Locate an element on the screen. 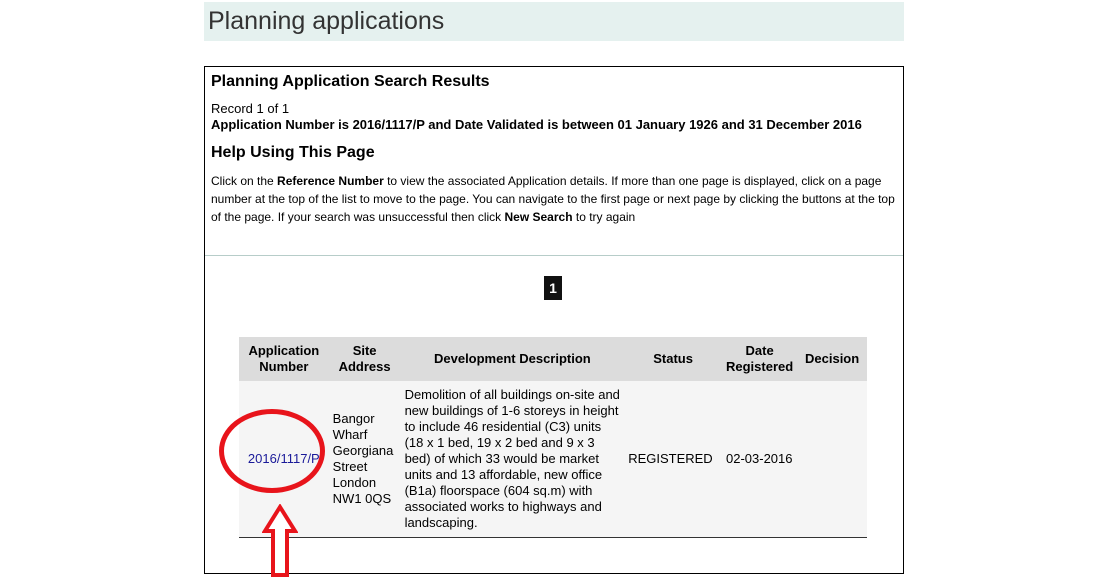 Image resolution: width=1115 pixels, height=580 pixels. help-reference-number: Reference Number is located at coordinates (330, 181).